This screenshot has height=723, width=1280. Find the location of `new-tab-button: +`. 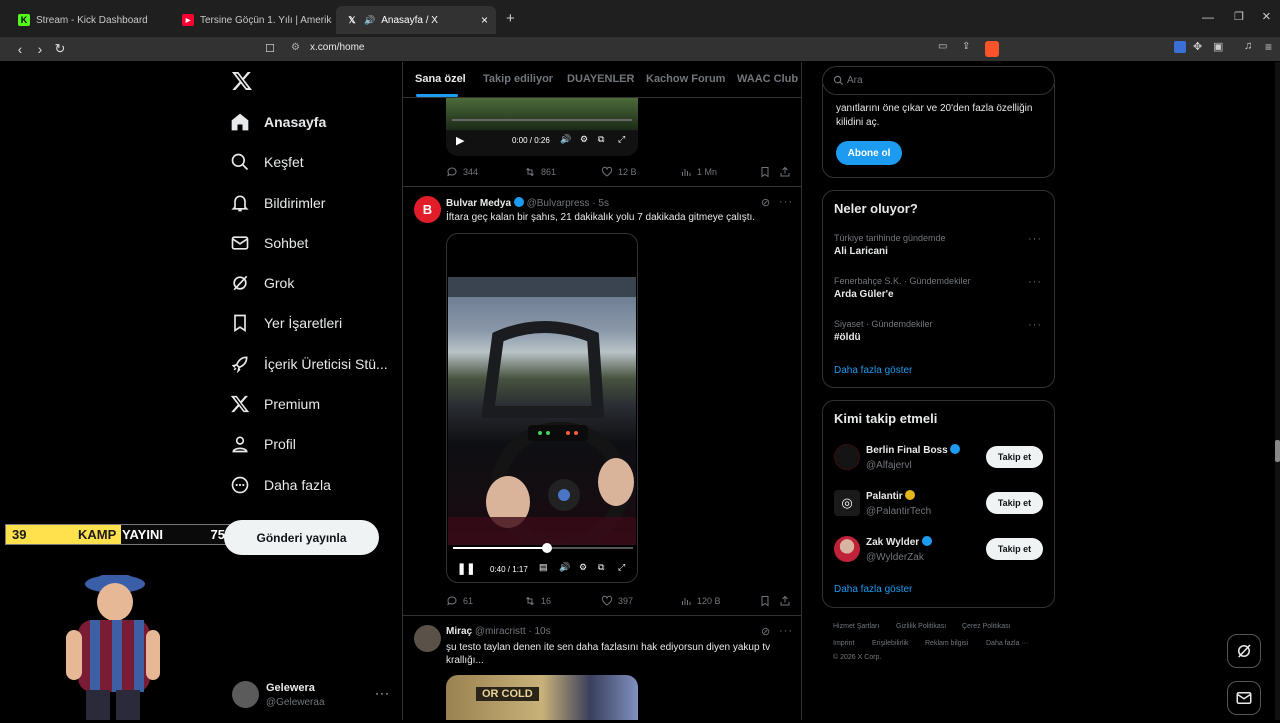

new-tab-button: + is located at coordinates (510, 18).